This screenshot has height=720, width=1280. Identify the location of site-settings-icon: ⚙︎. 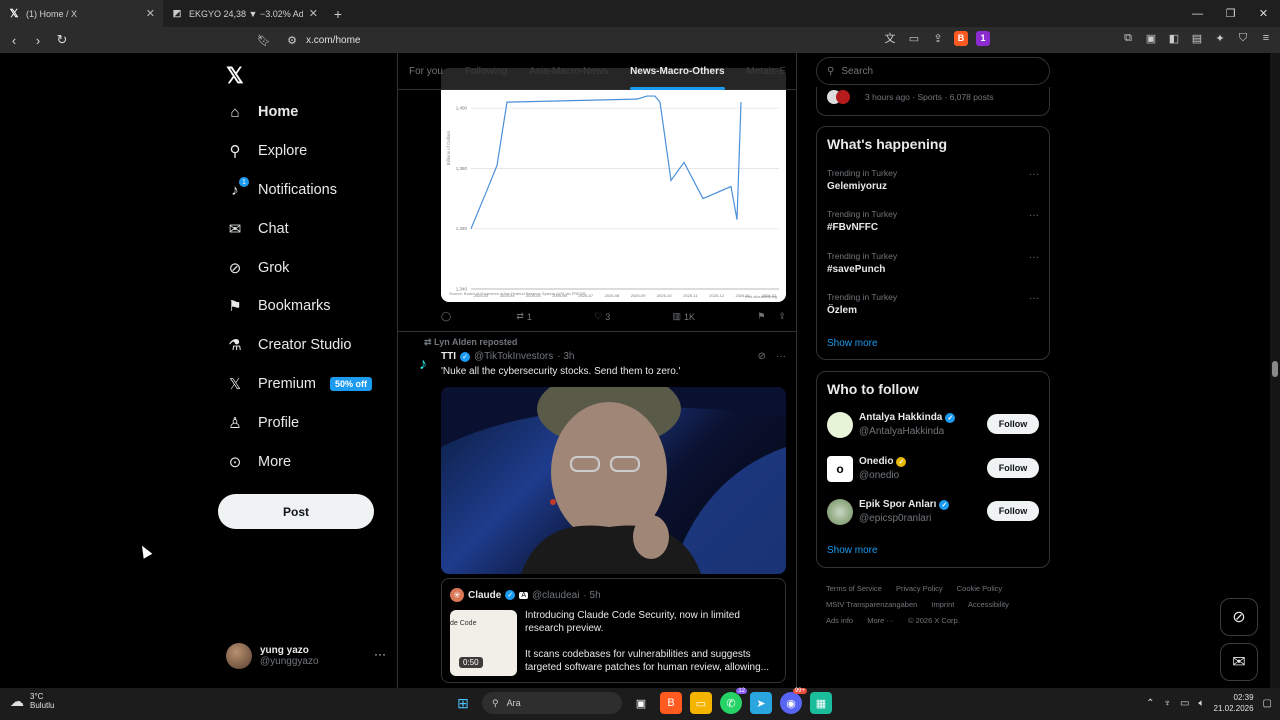
(292, 40).